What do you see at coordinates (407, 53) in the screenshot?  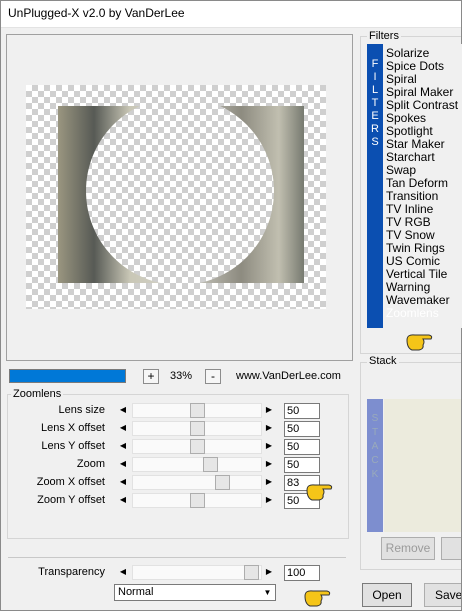 I see `filter-list-item: Solarize` at bounding box center [407, 53].